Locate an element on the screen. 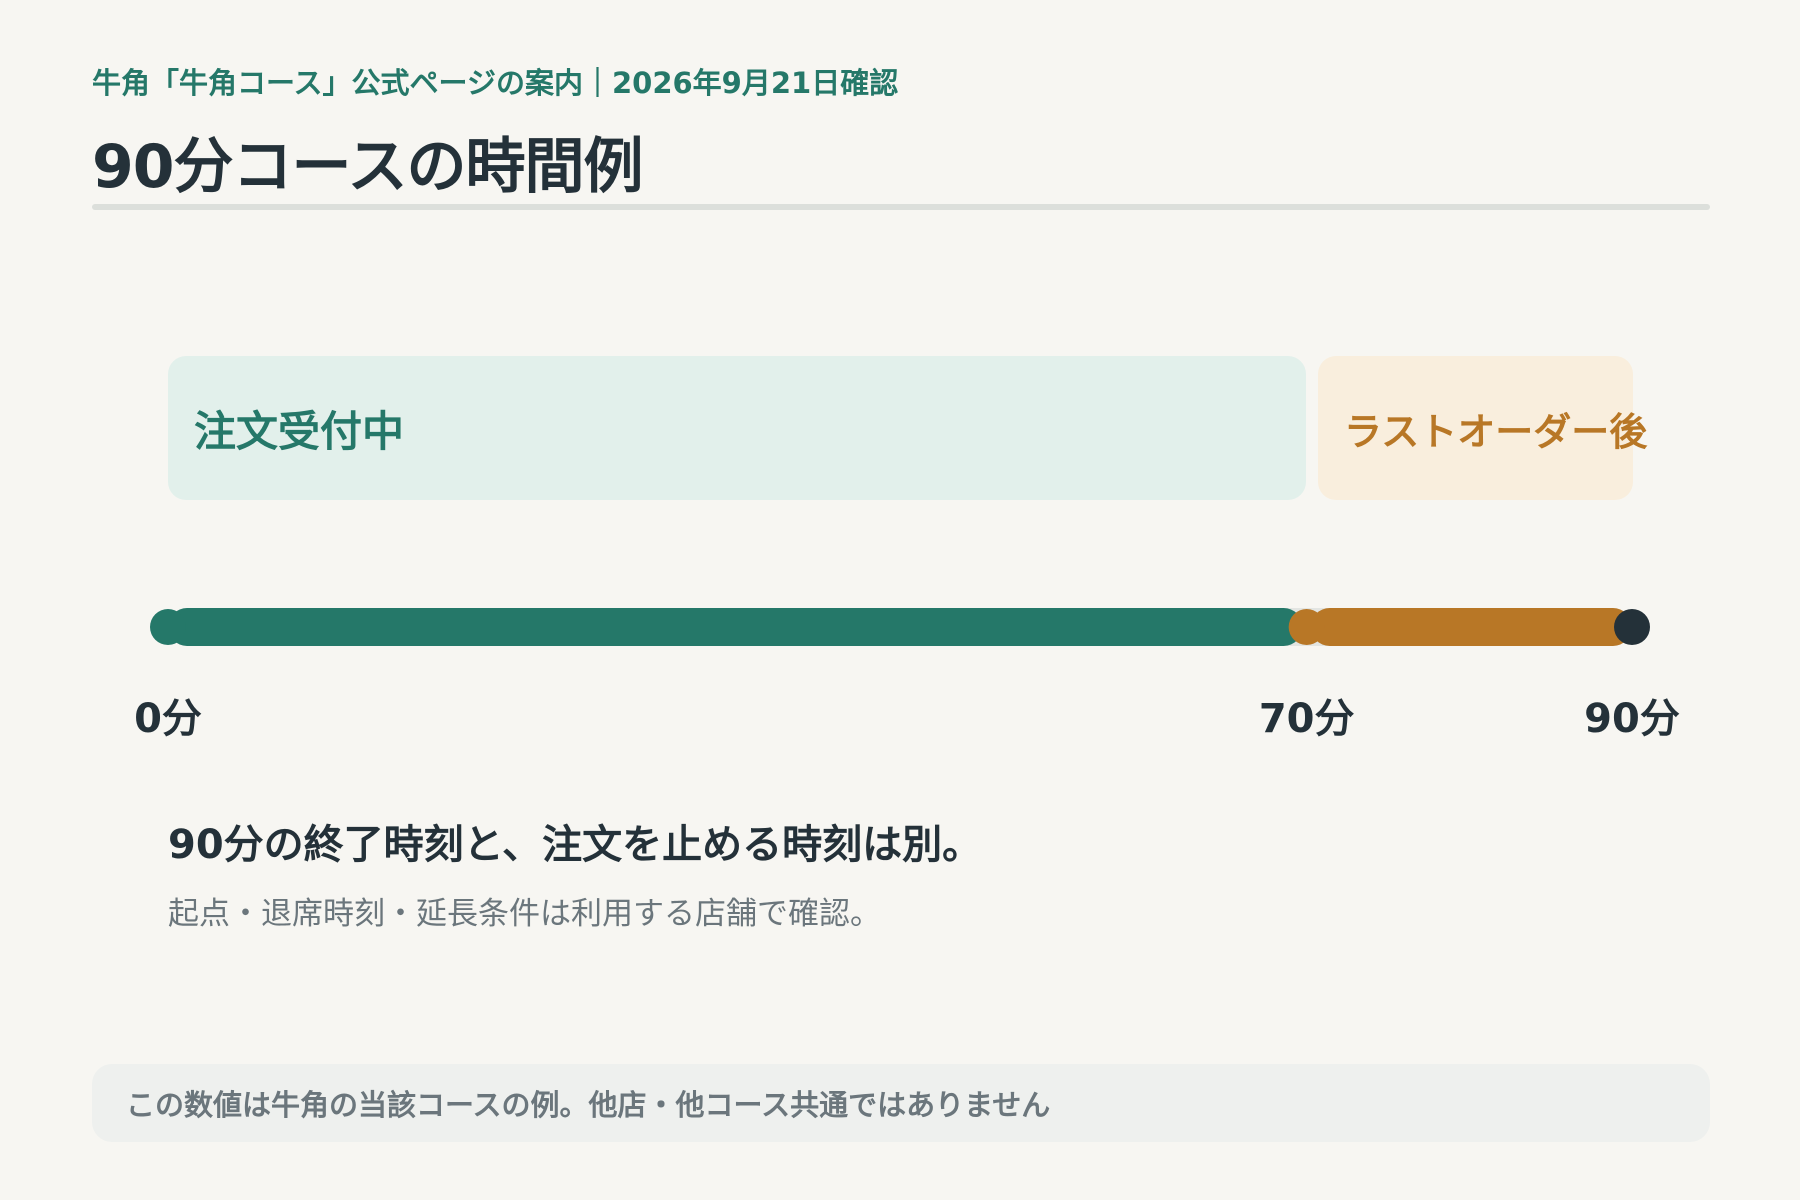 This screenshot has height=1200, width=1800. note-sub: 起点・退席時刻・延長条件は利用する店舗で確認。 is located at coordinates (524, 914).